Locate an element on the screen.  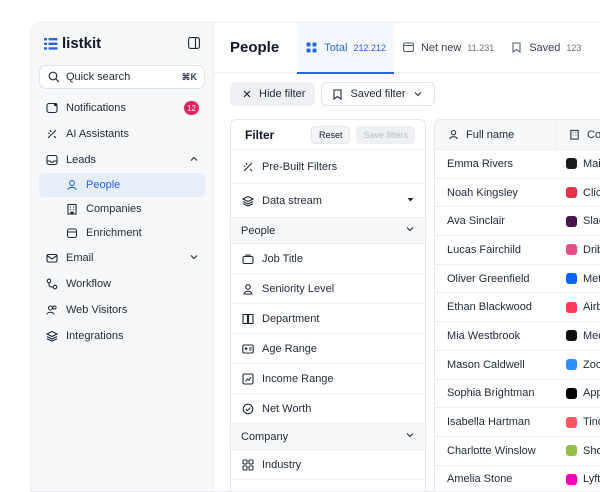
cell-company: Med is located at coordinates (578, 336).